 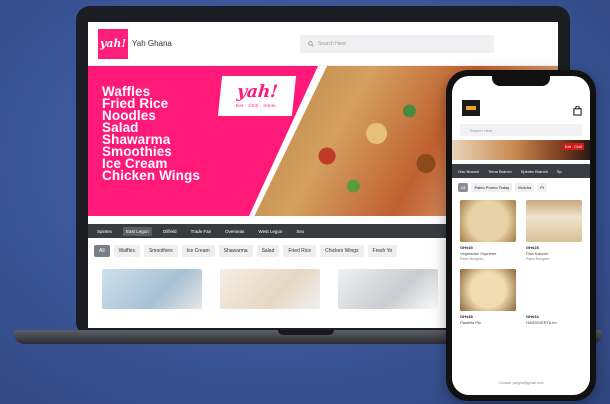 I want to click on phone-filter-chip: Mulcha, so click(x=525, y=187).